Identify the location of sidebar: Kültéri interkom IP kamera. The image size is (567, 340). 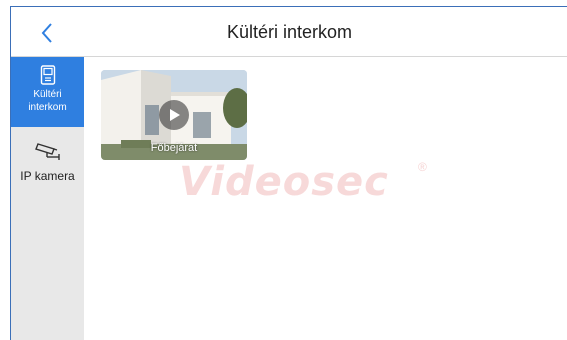
(47, 198).